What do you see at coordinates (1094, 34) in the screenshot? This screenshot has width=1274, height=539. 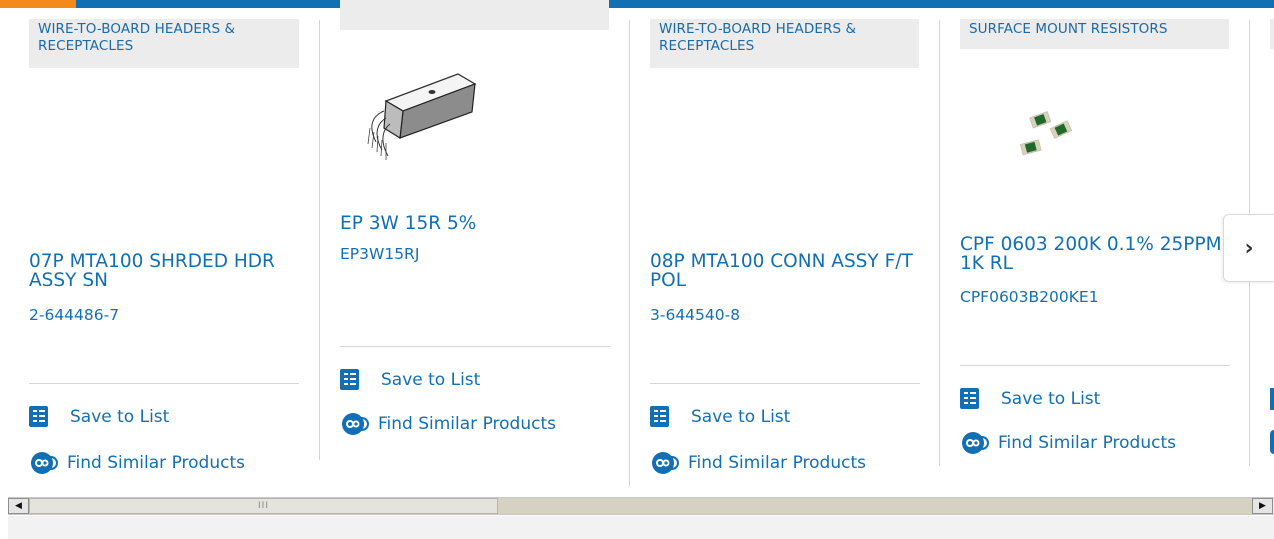 I see `category-label: SURFACE MOUNT RESISTORS` at bounding box center [1094, 34].